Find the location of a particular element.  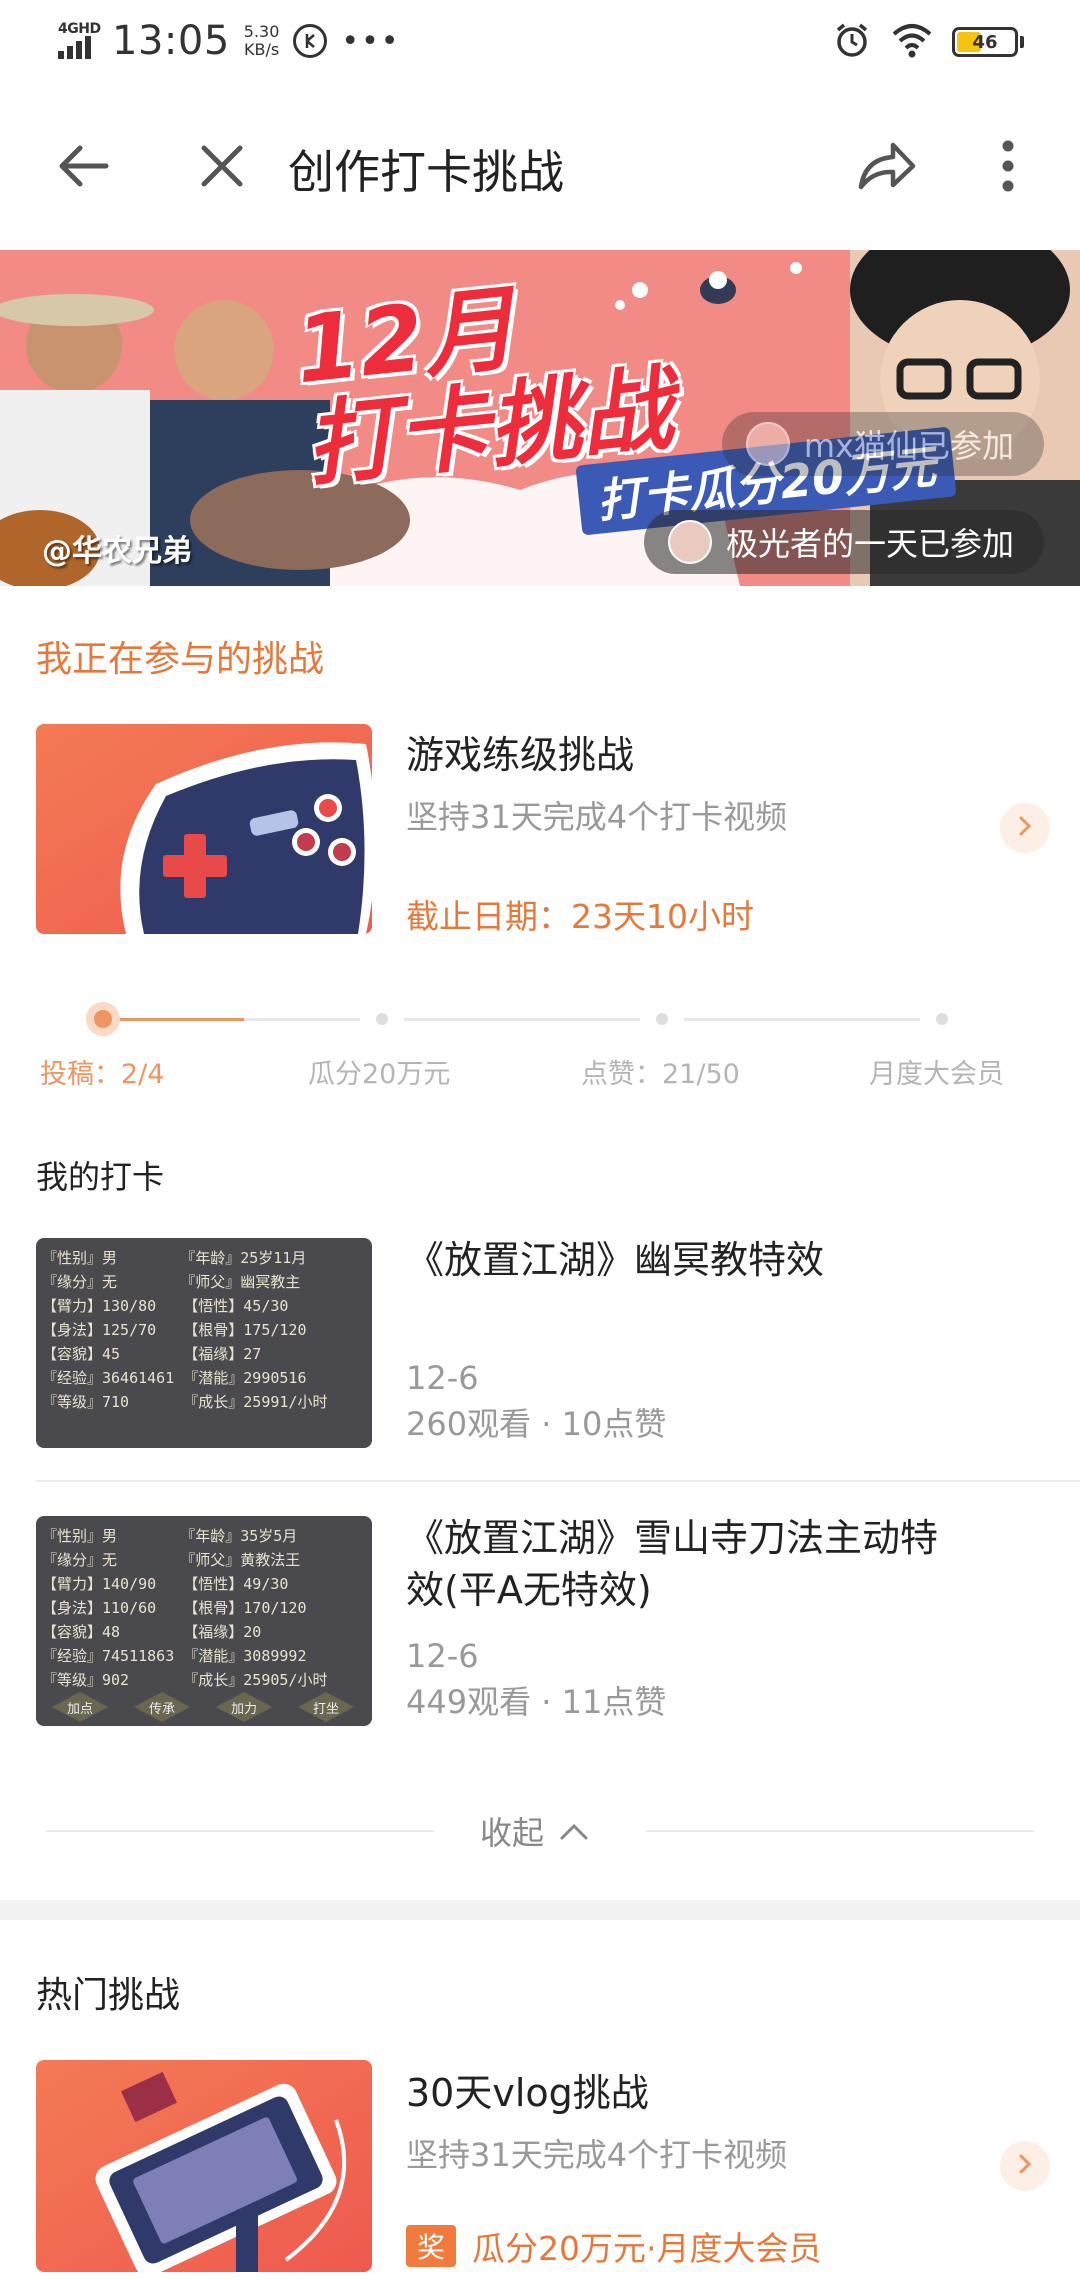

progress-step-label: 投稿：2/4 is located at coordinates (102, 1074).